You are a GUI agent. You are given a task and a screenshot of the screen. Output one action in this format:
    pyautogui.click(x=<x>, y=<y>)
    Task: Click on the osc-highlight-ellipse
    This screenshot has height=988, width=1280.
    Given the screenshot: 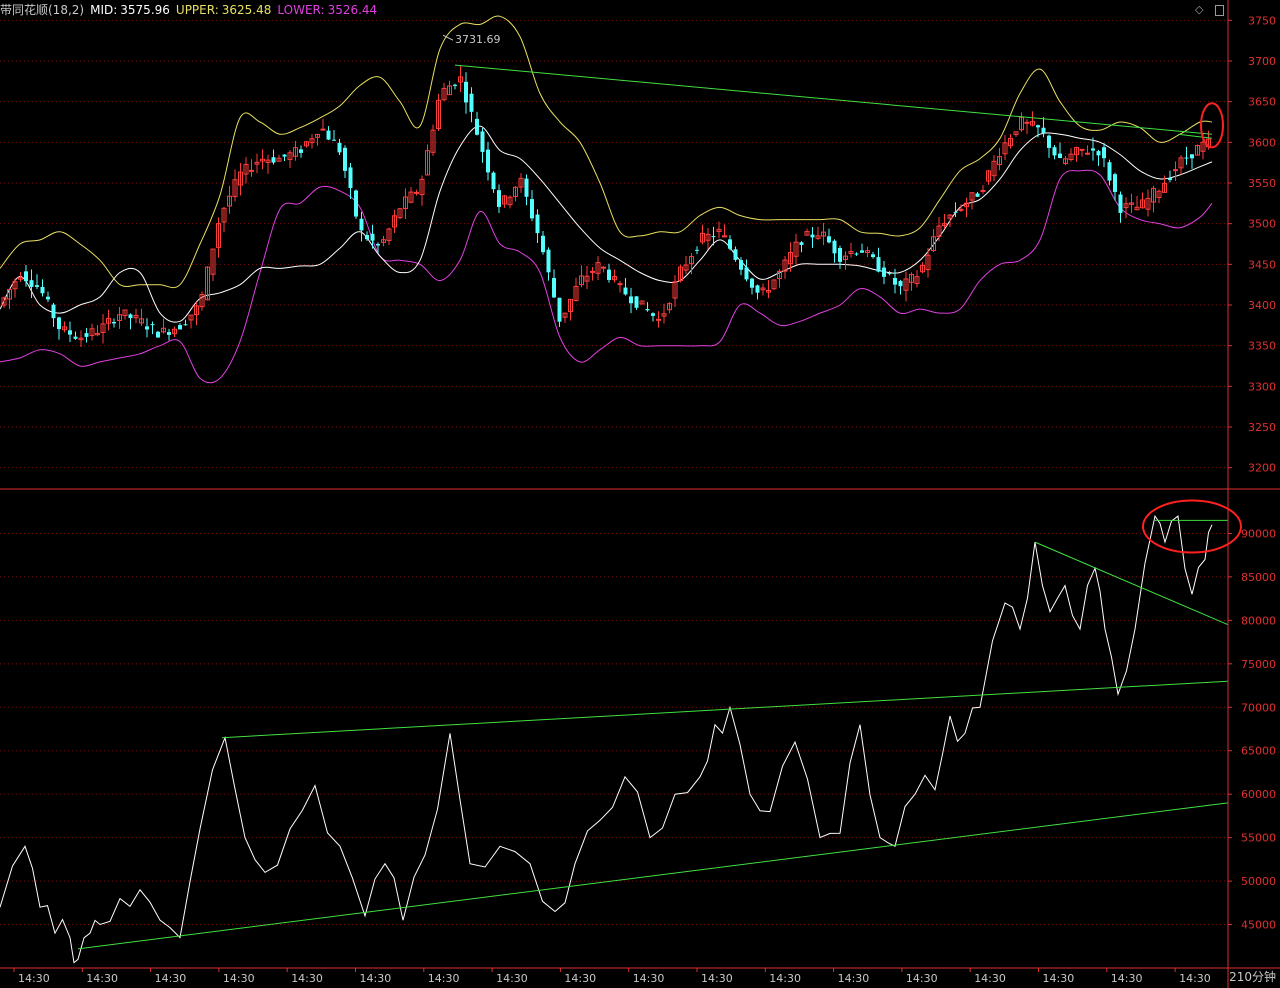 What is the action you would take?
    pyautogui.click(x=1192, y=526)
    